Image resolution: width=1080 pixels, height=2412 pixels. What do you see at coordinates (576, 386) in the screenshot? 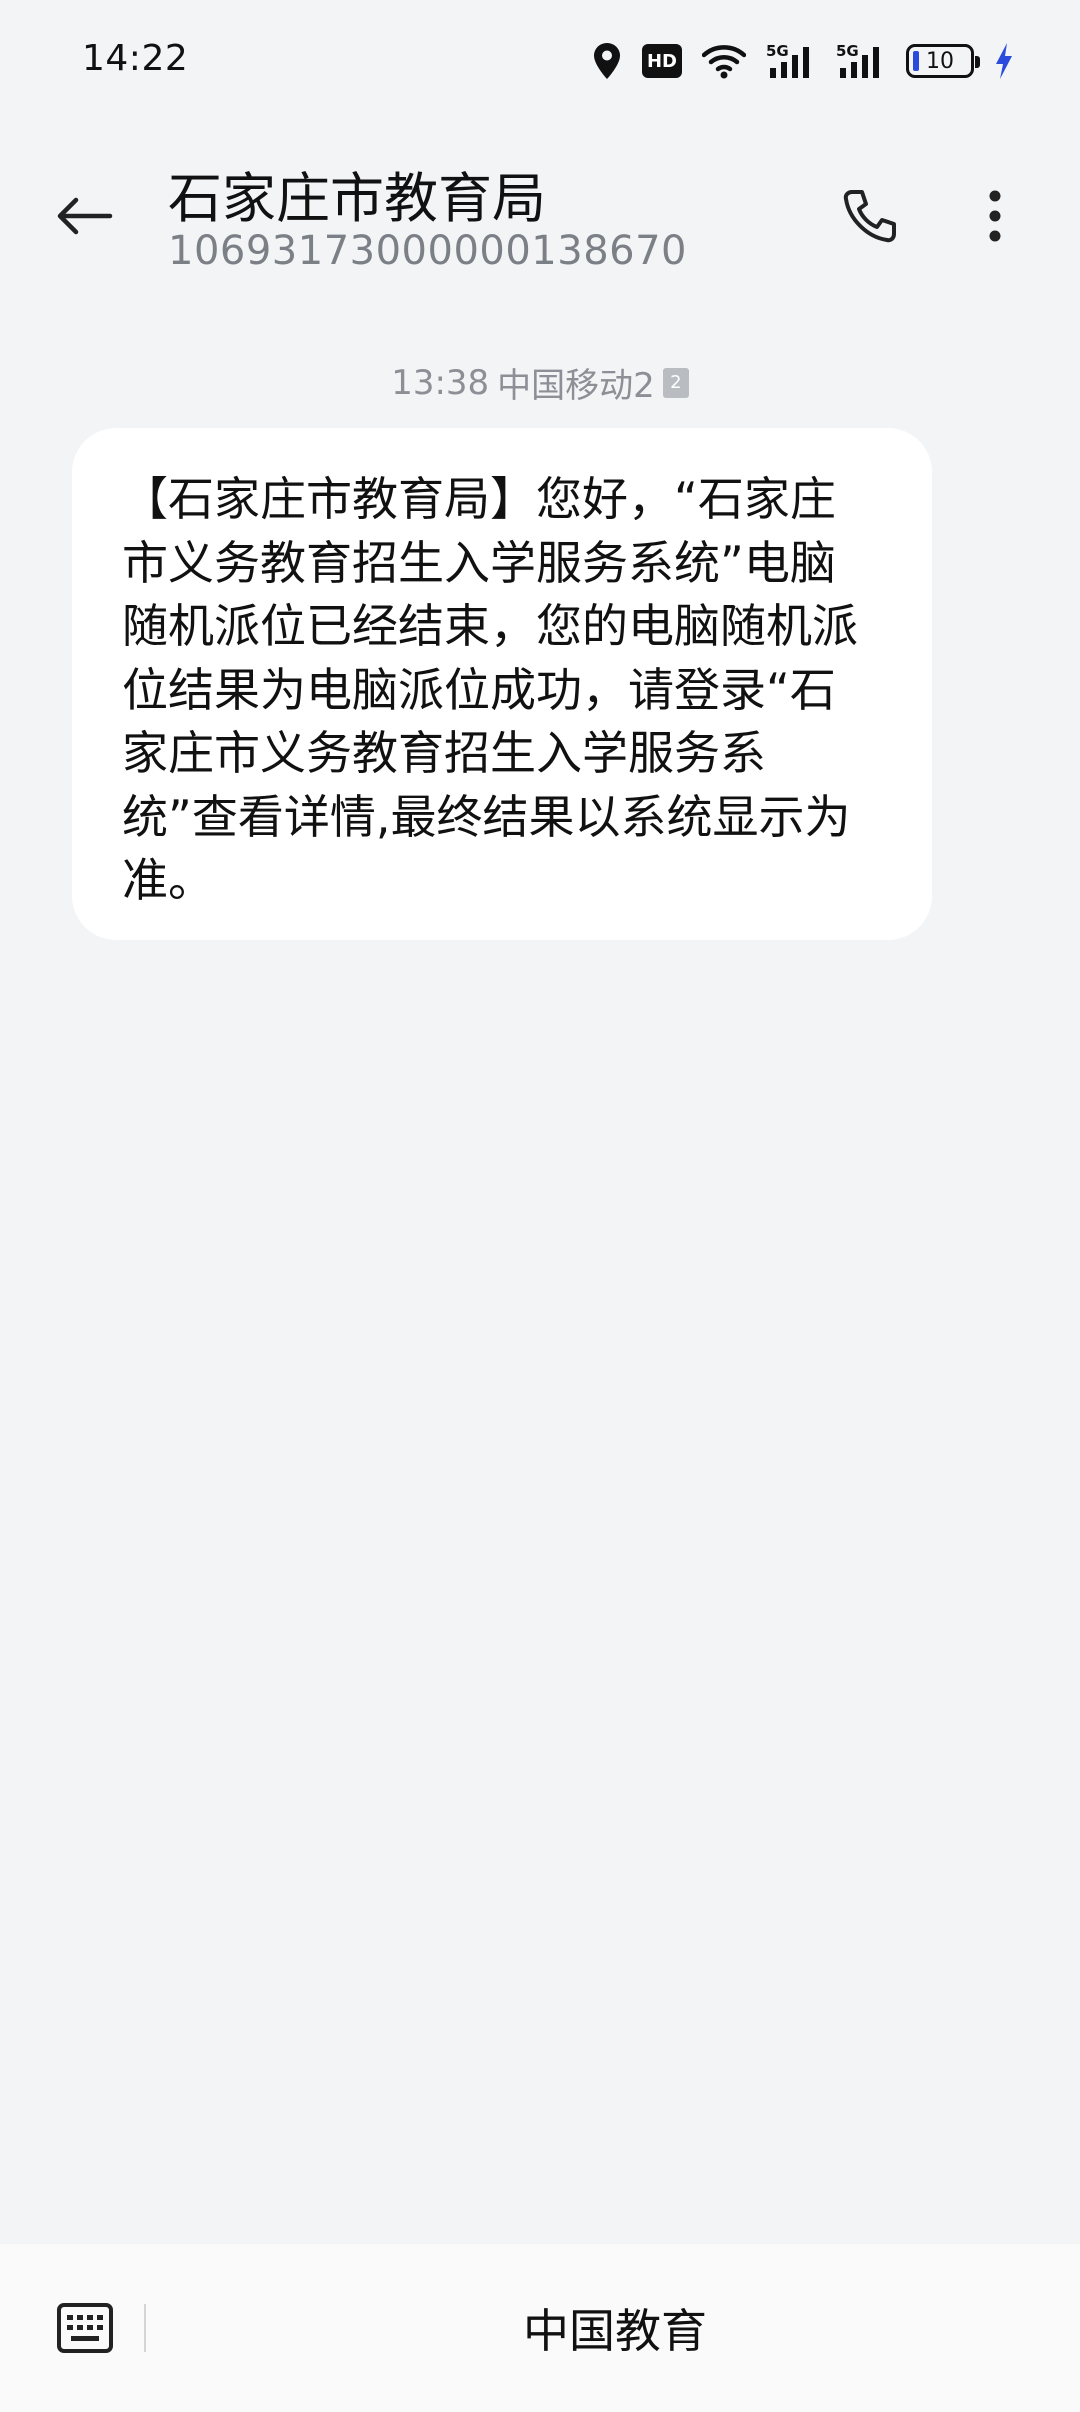
I see `message-carrier: 中国移动2` at bounding box center [576, 386].